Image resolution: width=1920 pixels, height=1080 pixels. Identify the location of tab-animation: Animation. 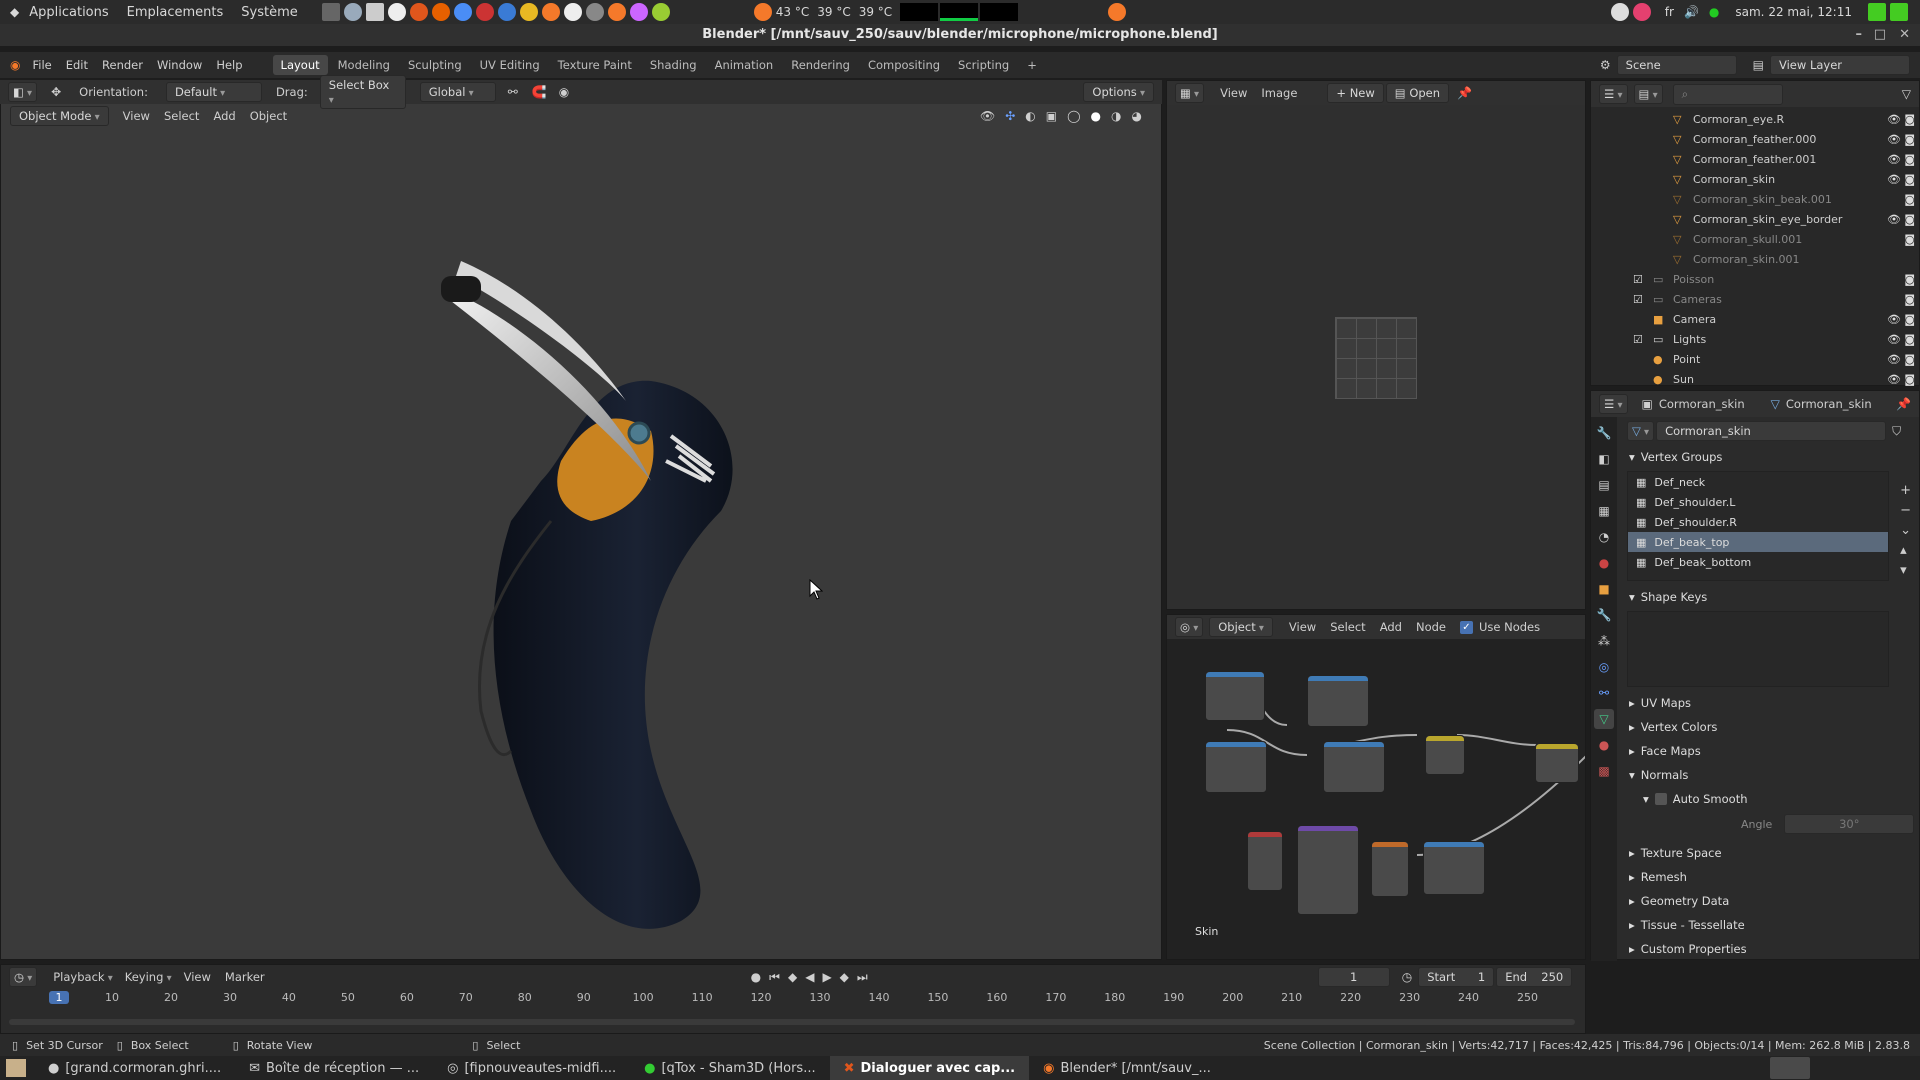
(744, 65).